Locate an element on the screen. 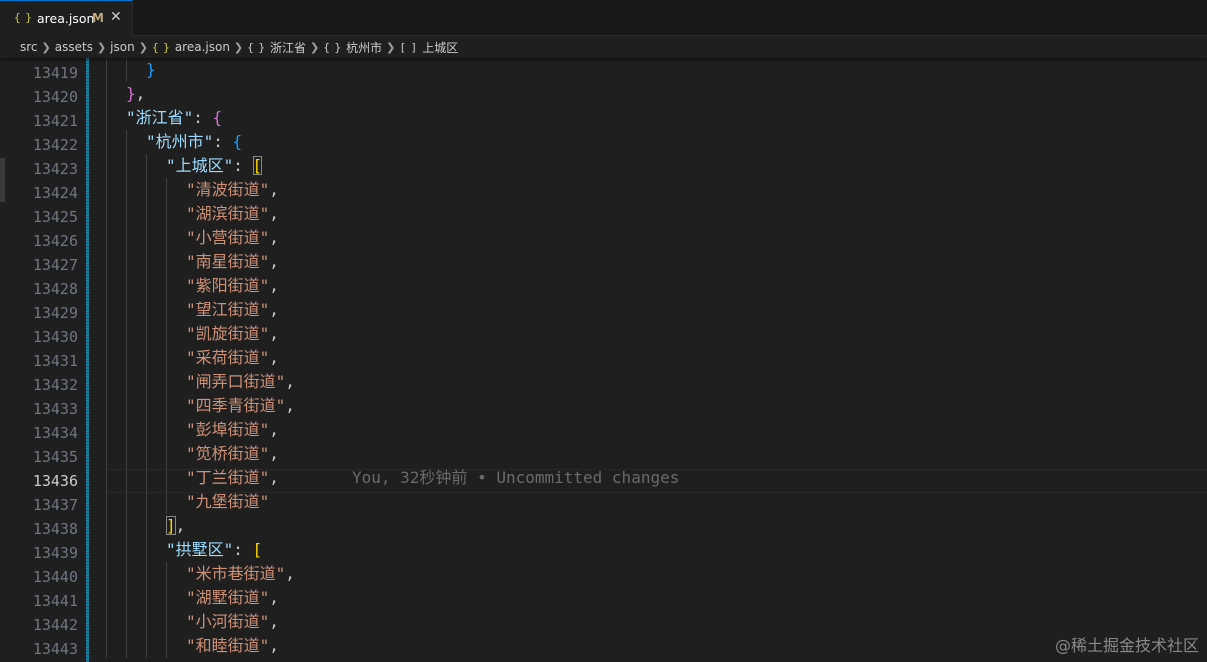 The image size is (1207, 662). code-line: "南星街道", is located at coordinates (232, 262).